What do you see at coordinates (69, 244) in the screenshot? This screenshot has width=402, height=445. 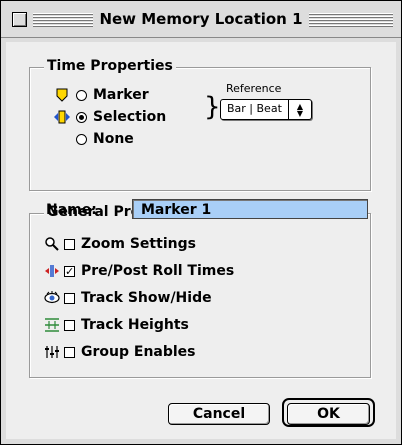 I see `checkbox-zoom-settings-box` at bounding box center [69, 244].